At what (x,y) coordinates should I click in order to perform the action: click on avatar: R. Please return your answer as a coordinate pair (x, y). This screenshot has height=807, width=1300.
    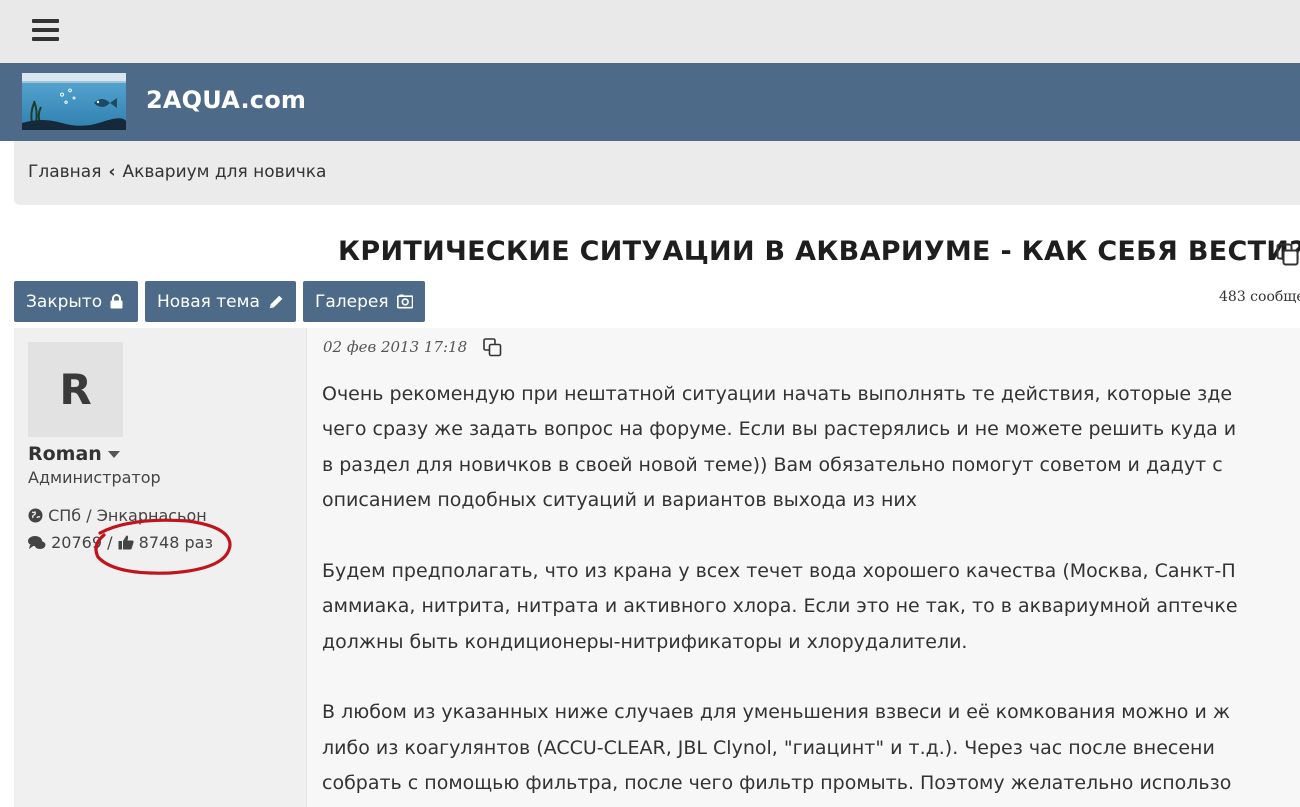
    Looking at the image, I should click on (75, 389).